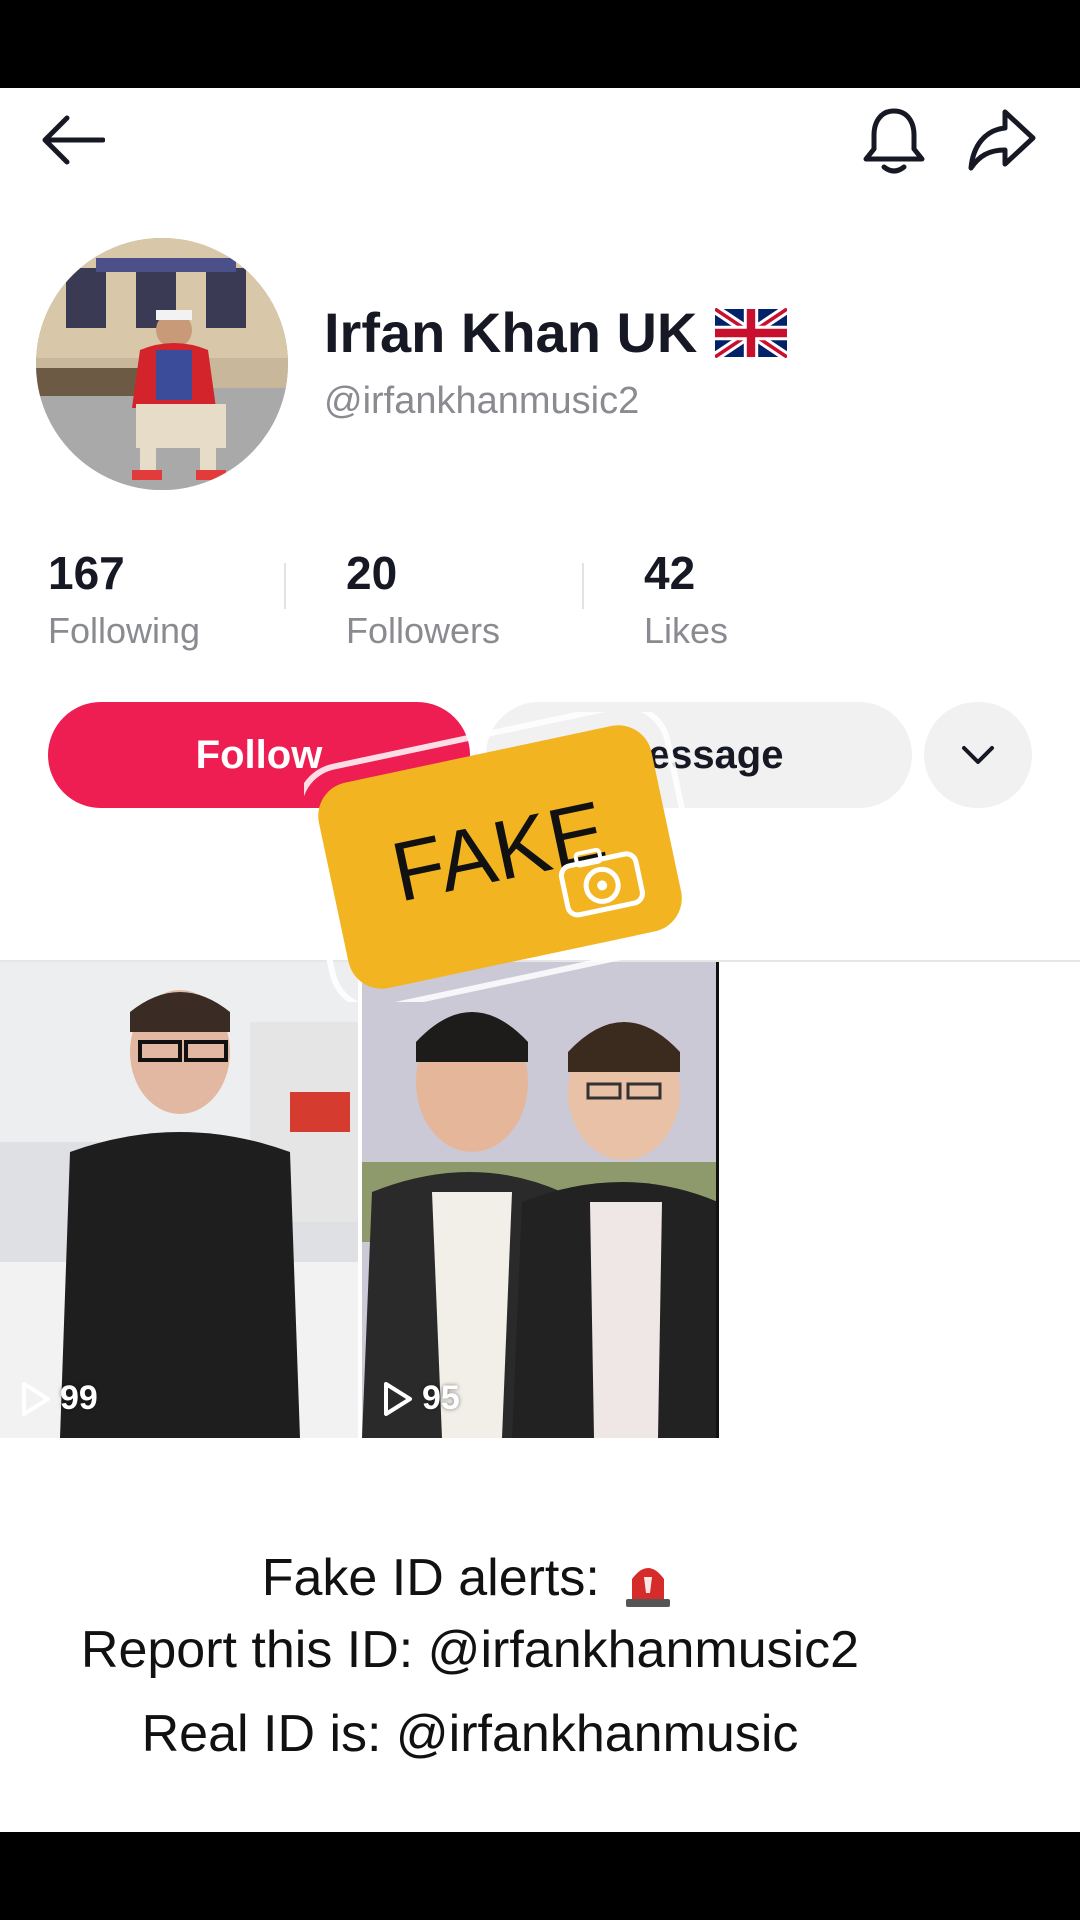 Image resolution: width=1080 pixels, height=1920 pixels. I want to click on video-thumbnail: 99, so click(179, 1200).